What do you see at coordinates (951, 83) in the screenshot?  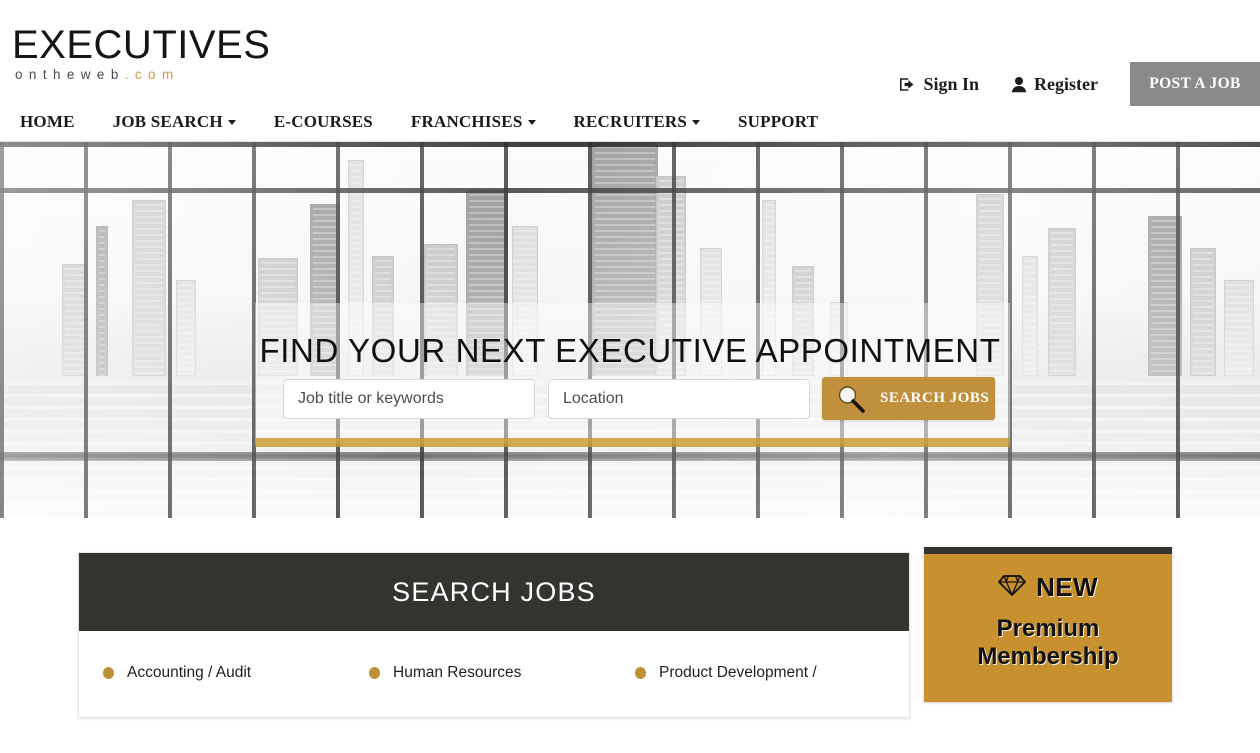 I see `sign-in-label: Sign In` at bounding box center [951, 83].